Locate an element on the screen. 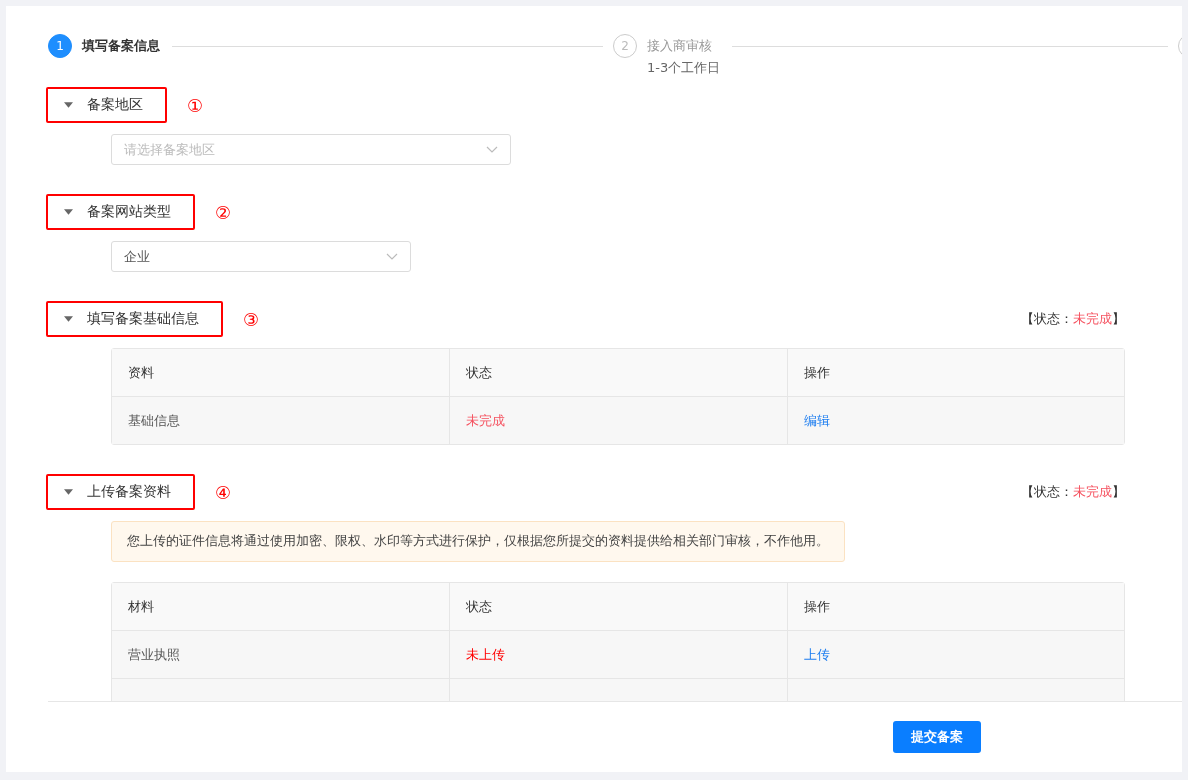  section-title: 上传备案资料 is located at coordinates (129, 492).